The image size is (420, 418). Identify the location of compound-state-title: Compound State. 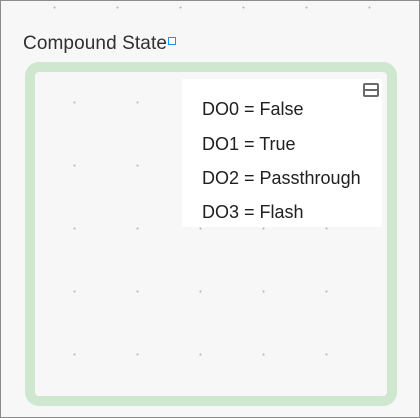
(95, 43).